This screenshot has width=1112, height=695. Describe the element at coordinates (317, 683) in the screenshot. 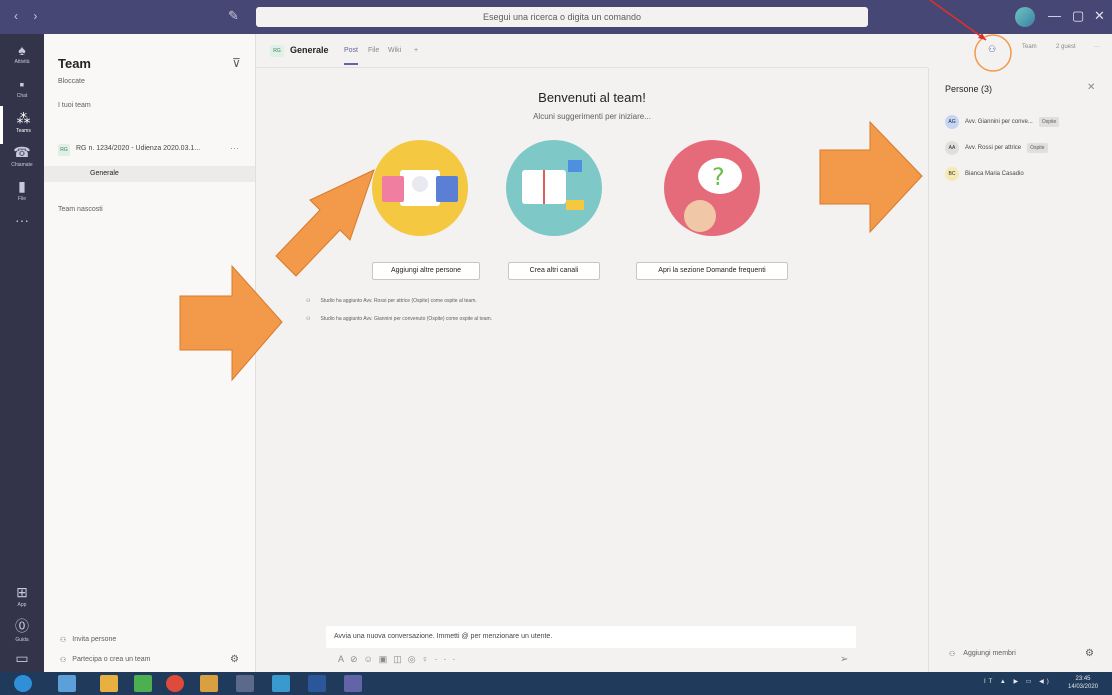

I see `word-icon` at that location.